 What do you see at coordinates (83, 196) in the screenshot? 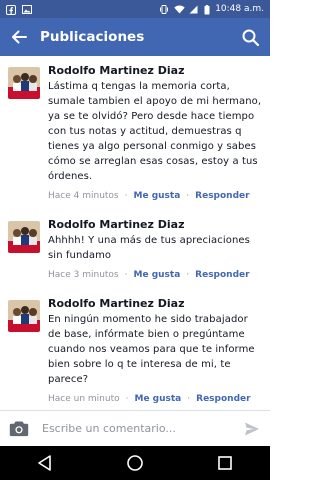
I see `comment-time: Hace 4 minutos` at bounding box center [83, 196].